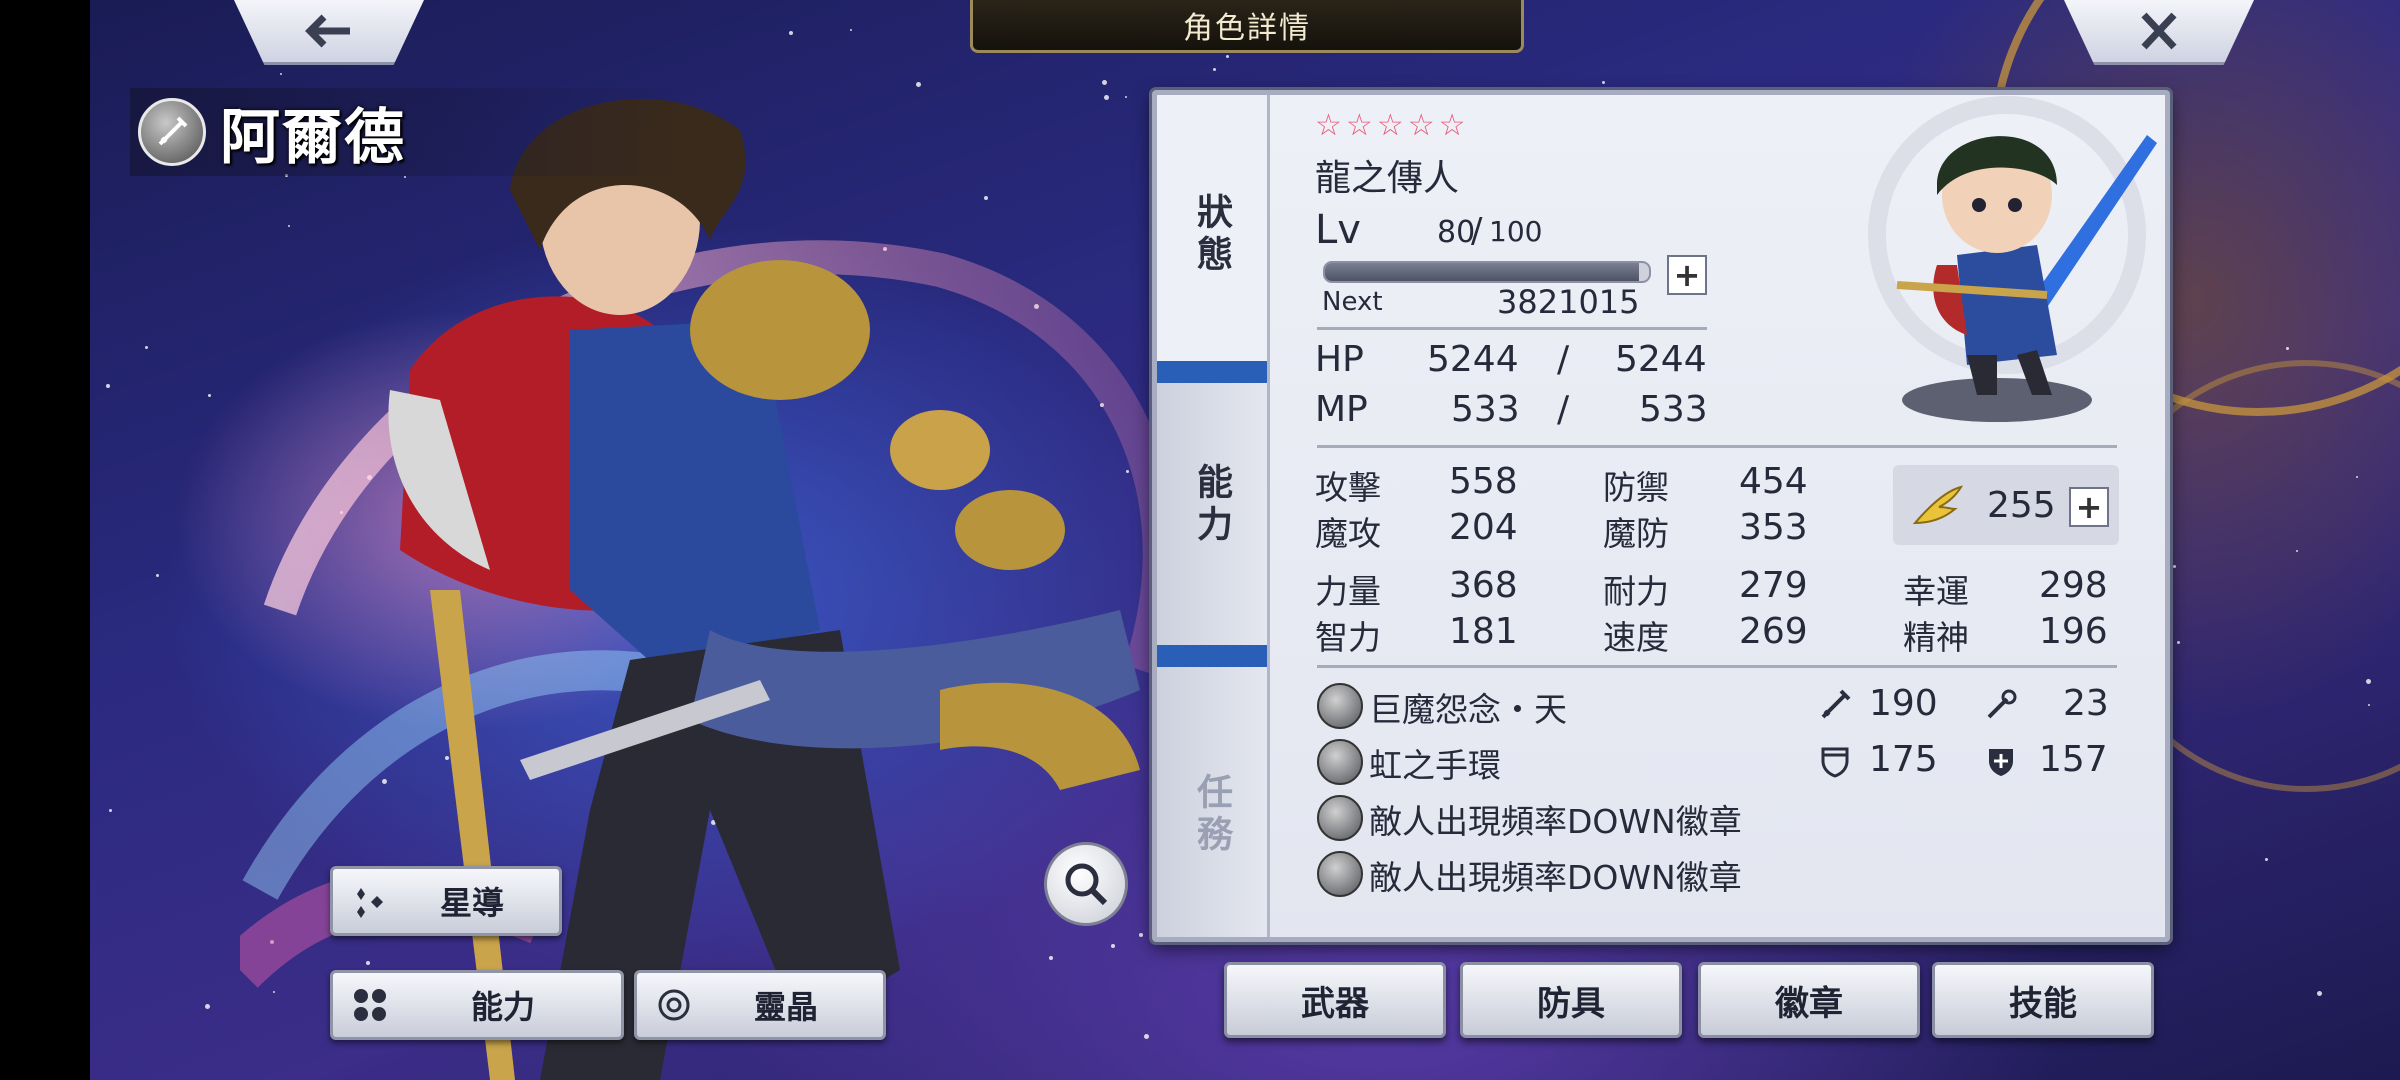  Describe the element at coordinates (1482, 272) in the screenshot. I see `experience-bar-fill` at that location.